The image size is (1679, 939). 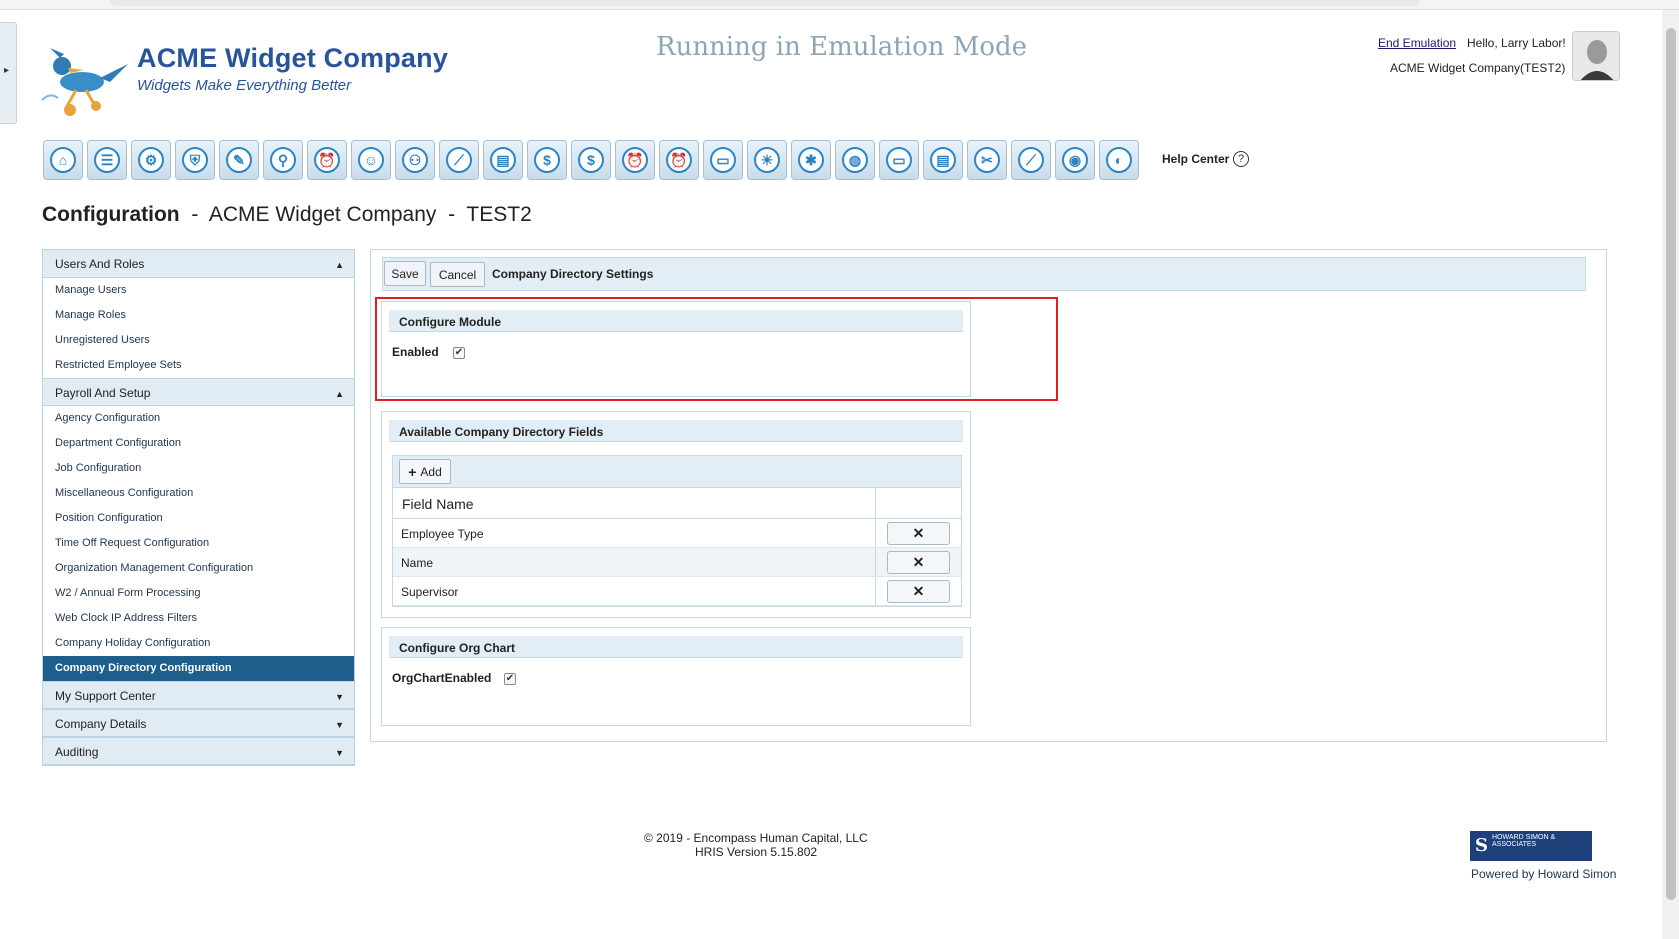 What do you see at coordinates (244, 85) in the screenshot?
I see `brand-tagline: Widgets Make Everything Better` at bounding box center [244, 85].